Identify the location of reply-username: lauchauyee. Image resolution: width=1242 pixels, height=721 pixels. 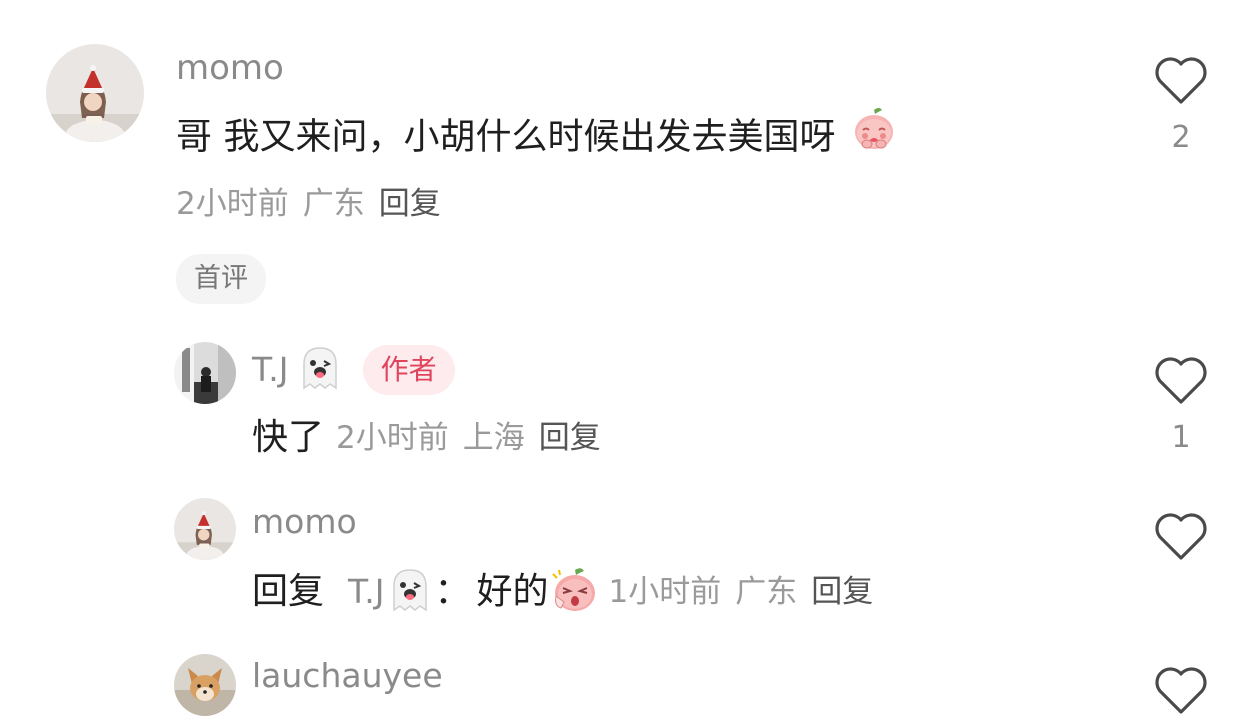
(347, 676).